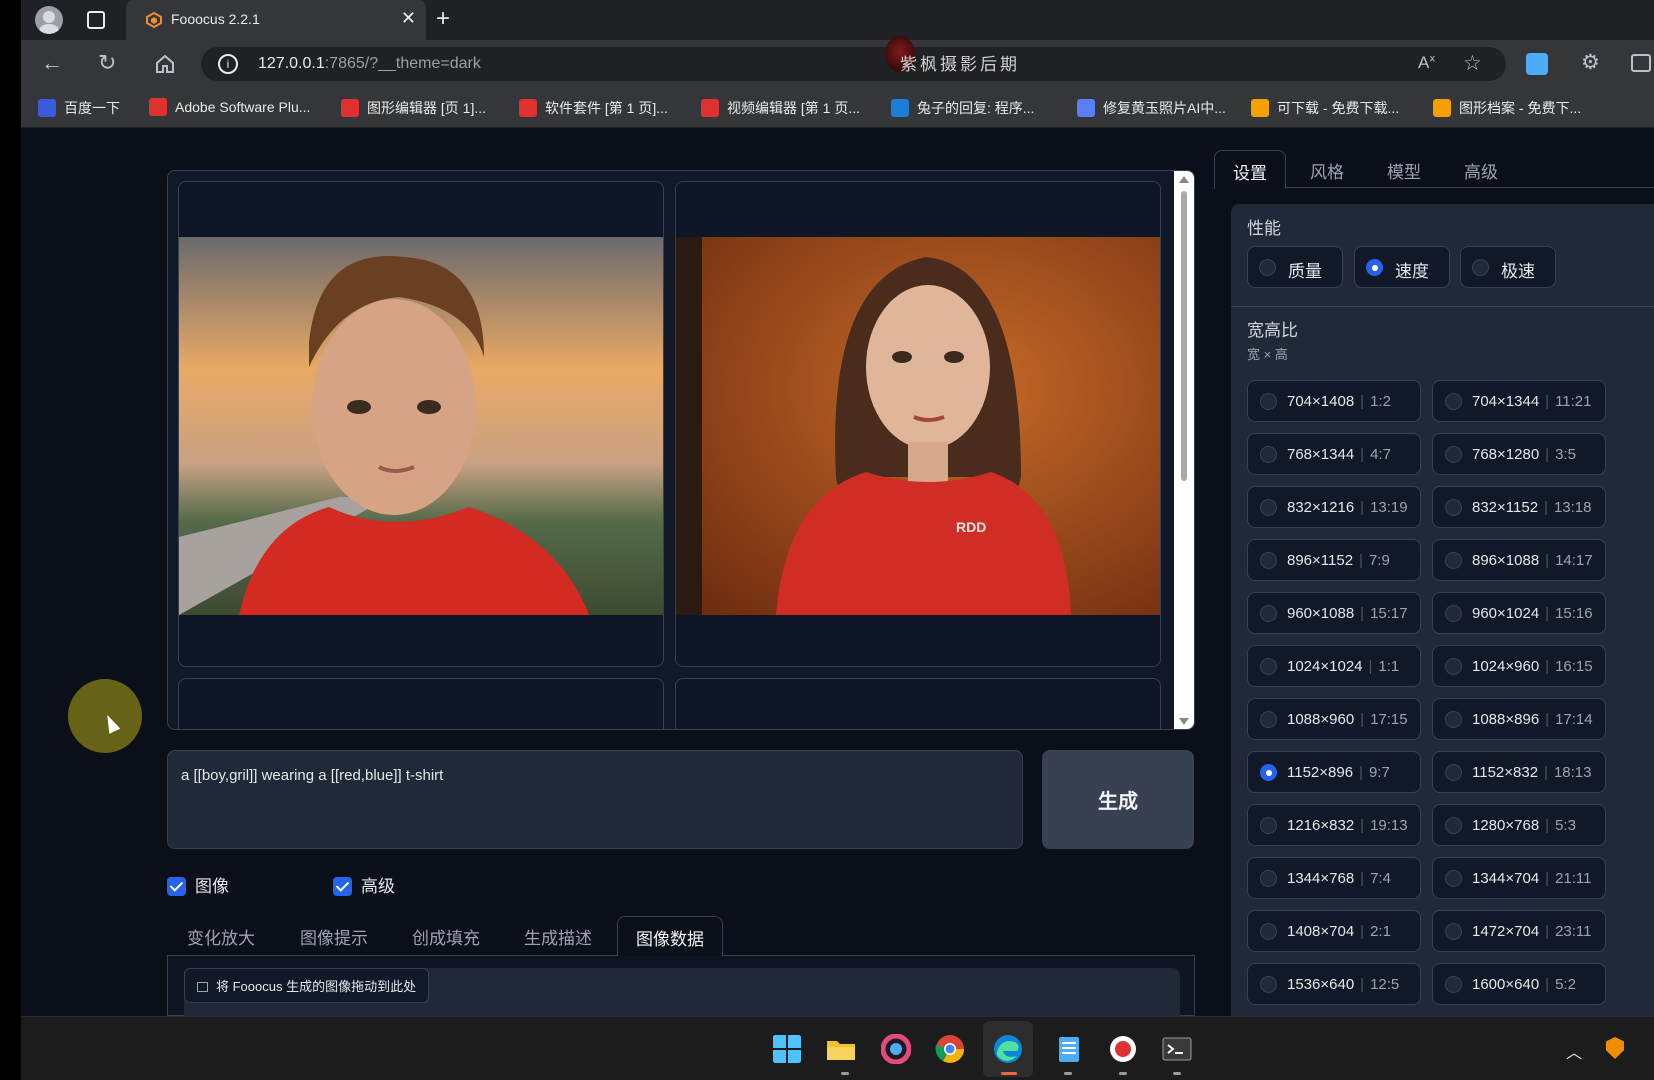 This screenshot has width=1654, height=1080. What do you see at coordinates (1574, 1051) in the screenshot?
I see `tray-overflow-icon: ︿` at bounding box center [1574, 1051].